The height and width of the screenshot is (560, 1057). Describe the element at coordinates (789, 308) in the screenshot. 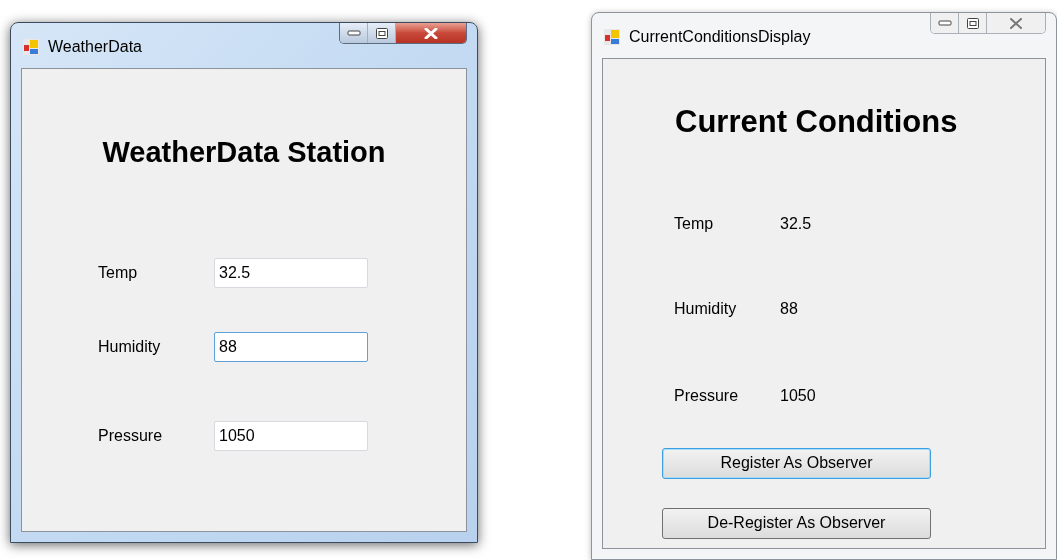

I see `reading-value: 88` at that location.